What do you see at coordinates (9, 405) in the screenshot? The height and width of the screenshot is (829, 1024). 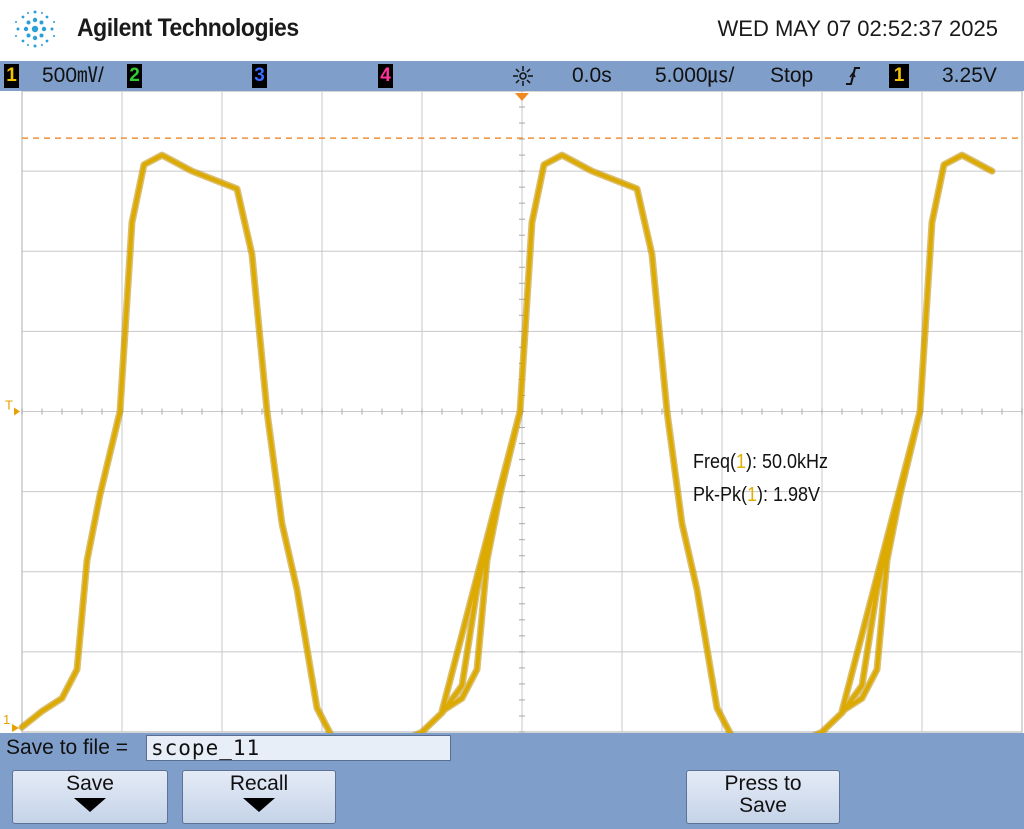 I see `trigger-level-marker: T` at bounding box center [9, 405].